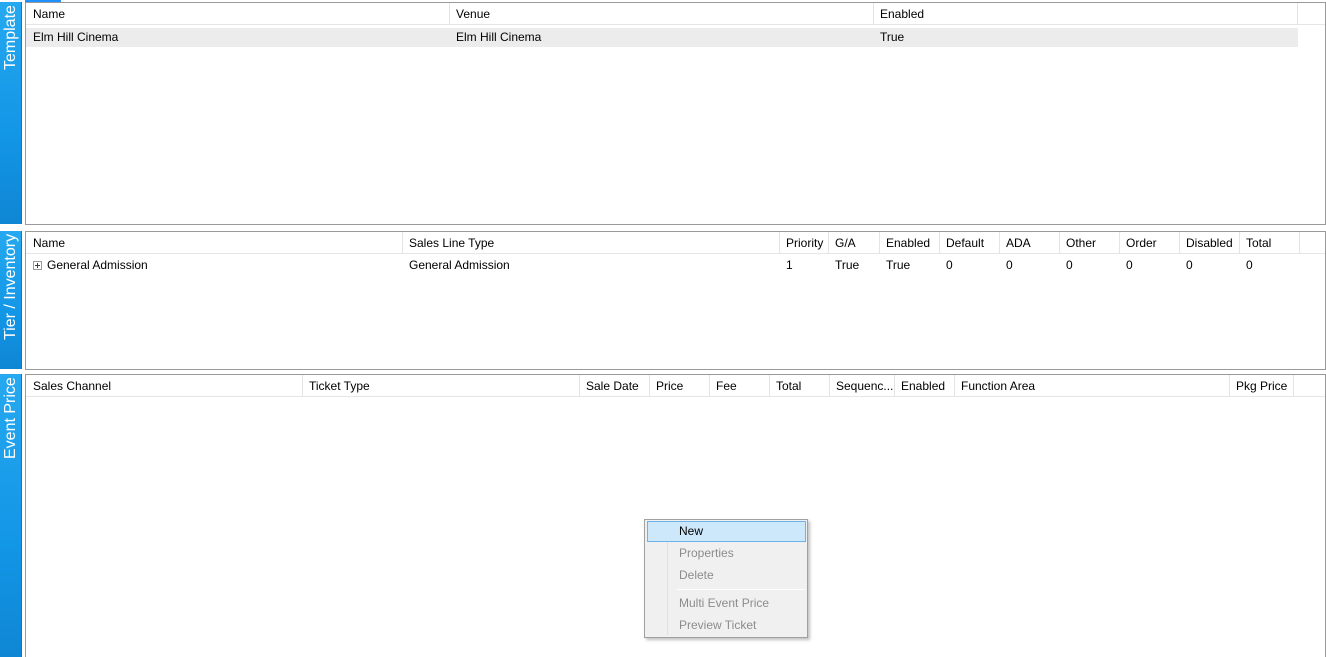 The width and height of the screenshot is (1326, 657). I want to click on cell-sales-line-type: General Admission, so click(459, 265).